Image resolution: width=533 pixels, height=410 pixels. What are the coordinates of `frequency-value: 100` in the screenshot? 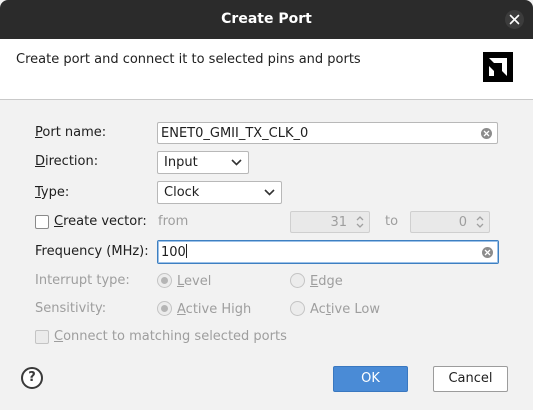 It's located at (173, 252).